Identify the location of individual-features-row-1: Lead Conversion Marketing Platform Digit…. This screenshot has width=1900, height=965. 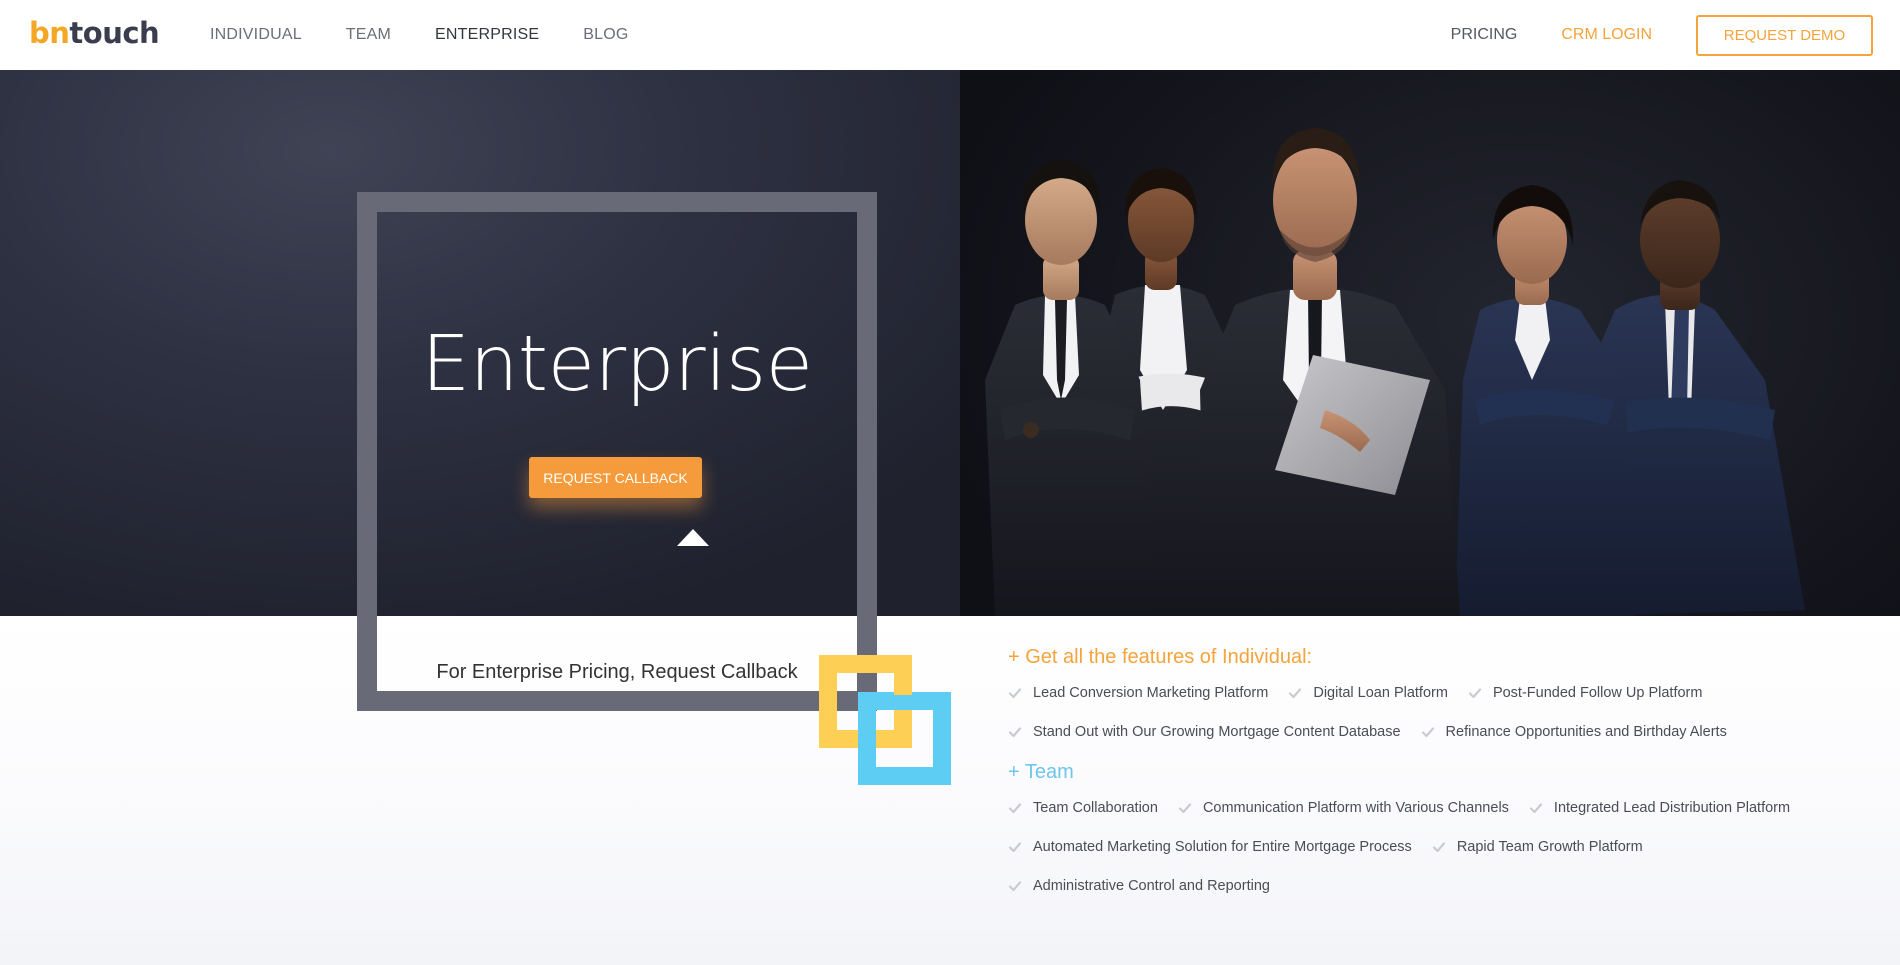
(1448, 693).